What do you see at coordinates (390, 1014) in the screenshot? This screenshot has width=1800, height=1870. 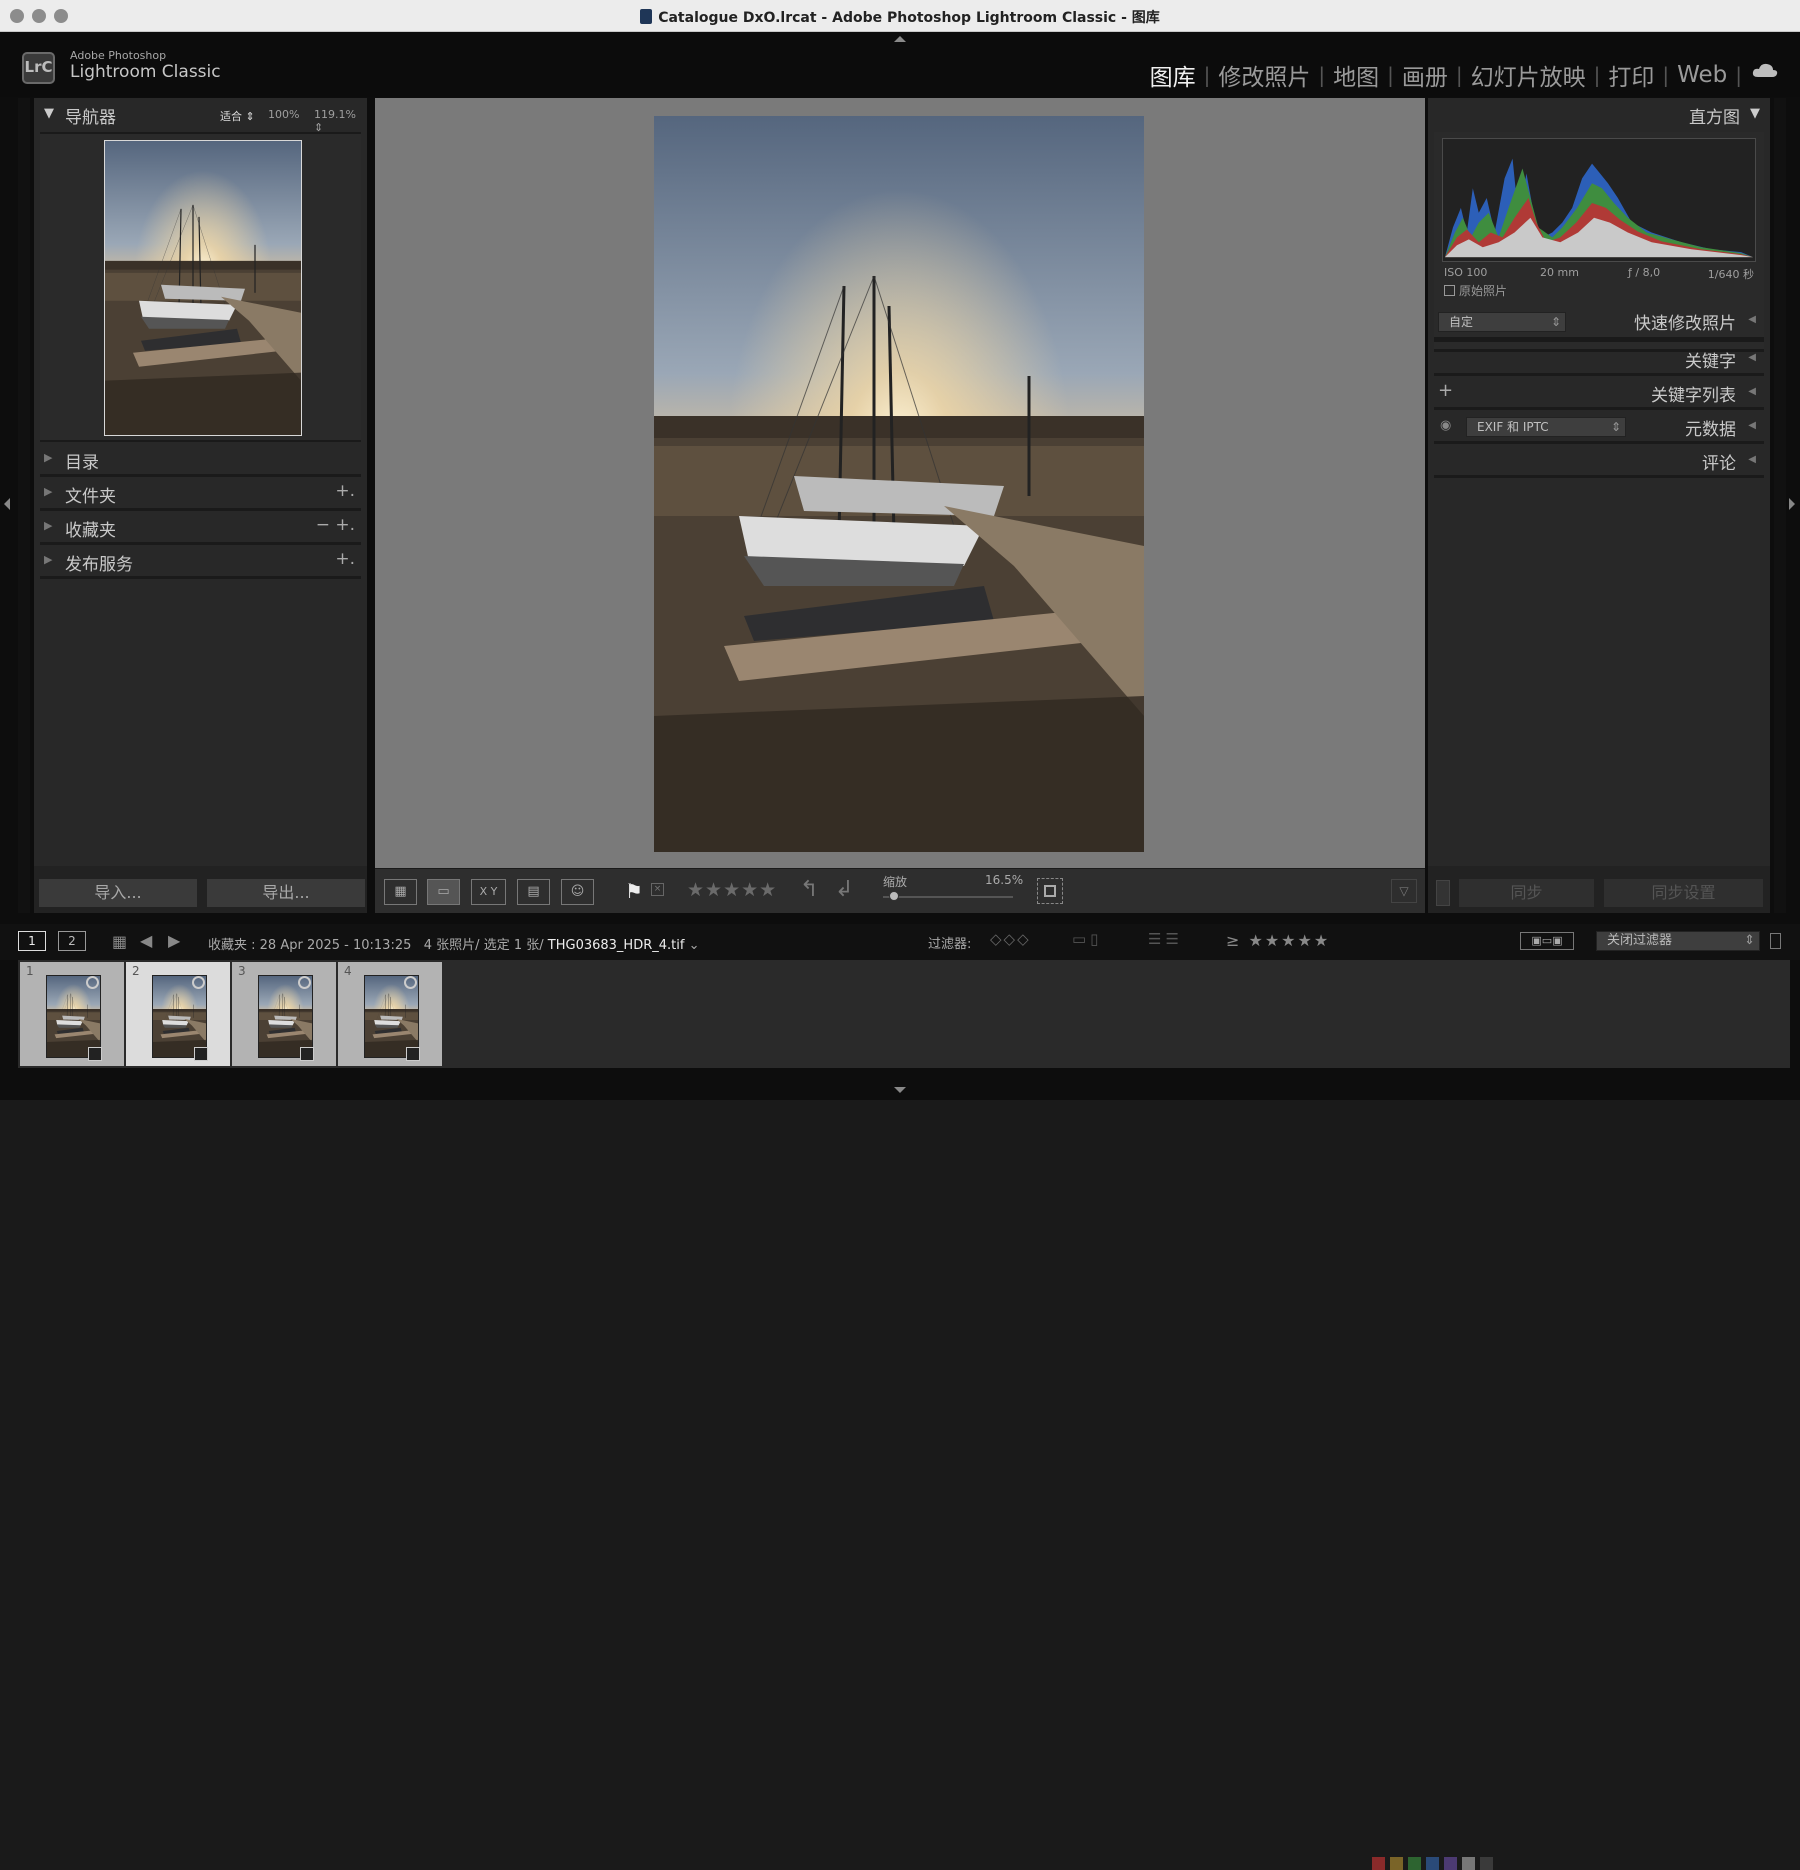 I see `filmstrip-cell: 4` at bounding box center [390, 1014].